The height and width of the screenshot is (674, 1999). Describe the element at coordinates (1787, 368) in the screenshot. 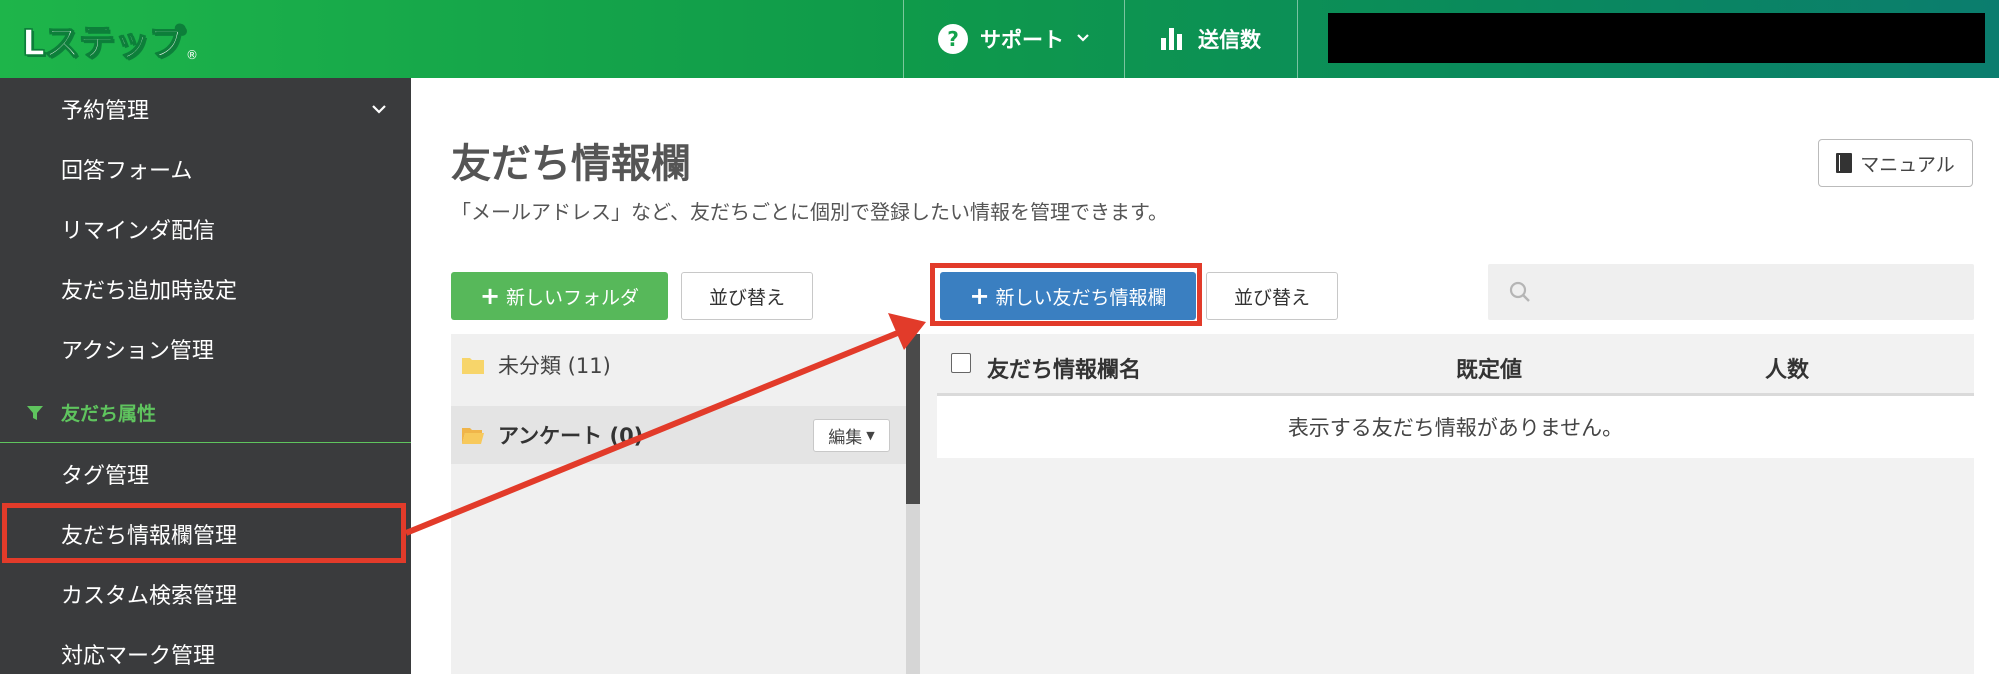

I see `column-header-count: 人数` at that location.